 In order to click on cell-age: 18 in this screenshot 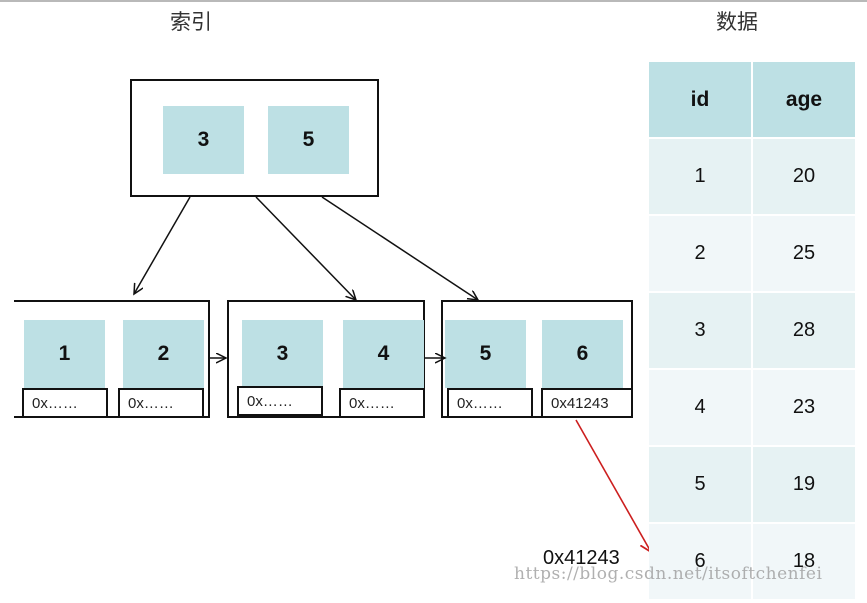, I will do `click(805, 562)`.